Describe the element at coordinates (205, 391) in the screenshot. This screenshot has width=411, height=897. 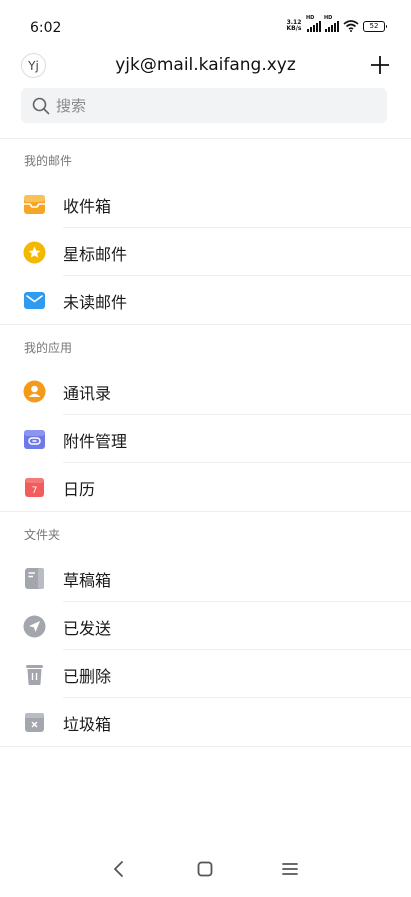
I see `app-item-contacts: 通讯录` at that location.